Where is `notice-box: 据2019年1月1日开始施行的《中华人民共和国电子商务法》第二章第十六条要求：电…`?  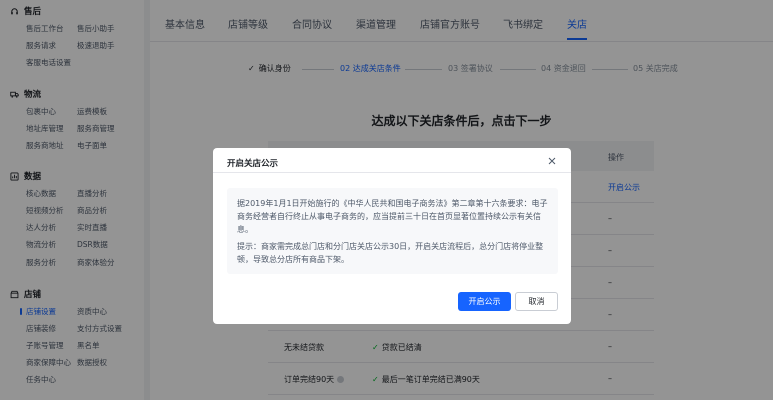
notice-box: 据2019年1月1日开始施行的《中华人民共和国电子商务法》第二章第十六条要求：电… is located at coordinates (392, 231).